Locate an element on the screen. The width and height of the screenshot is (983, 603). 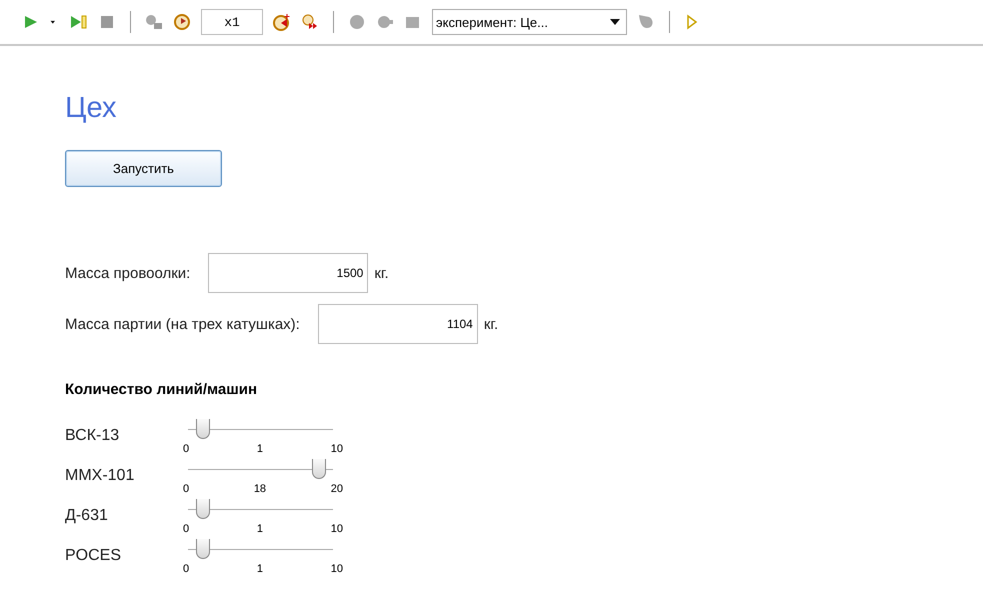
tick-label: 20 is located at coordinates (336, 489).